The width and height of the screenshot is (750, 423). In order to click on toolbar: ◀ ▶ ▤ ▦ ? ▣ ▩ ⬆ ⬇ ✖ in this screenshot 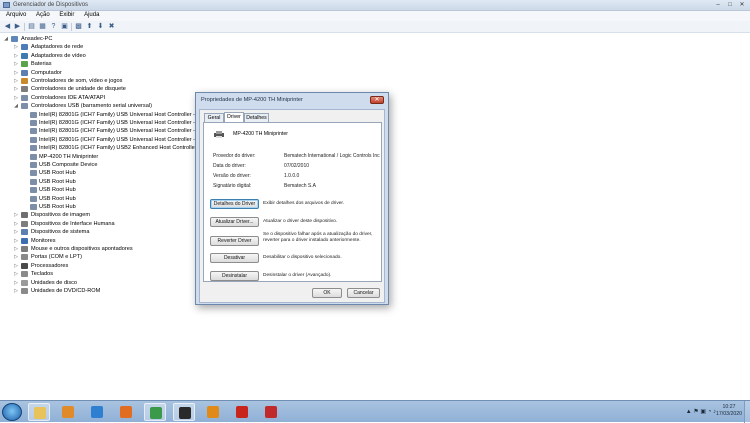, I will do `click(375, 27)`.